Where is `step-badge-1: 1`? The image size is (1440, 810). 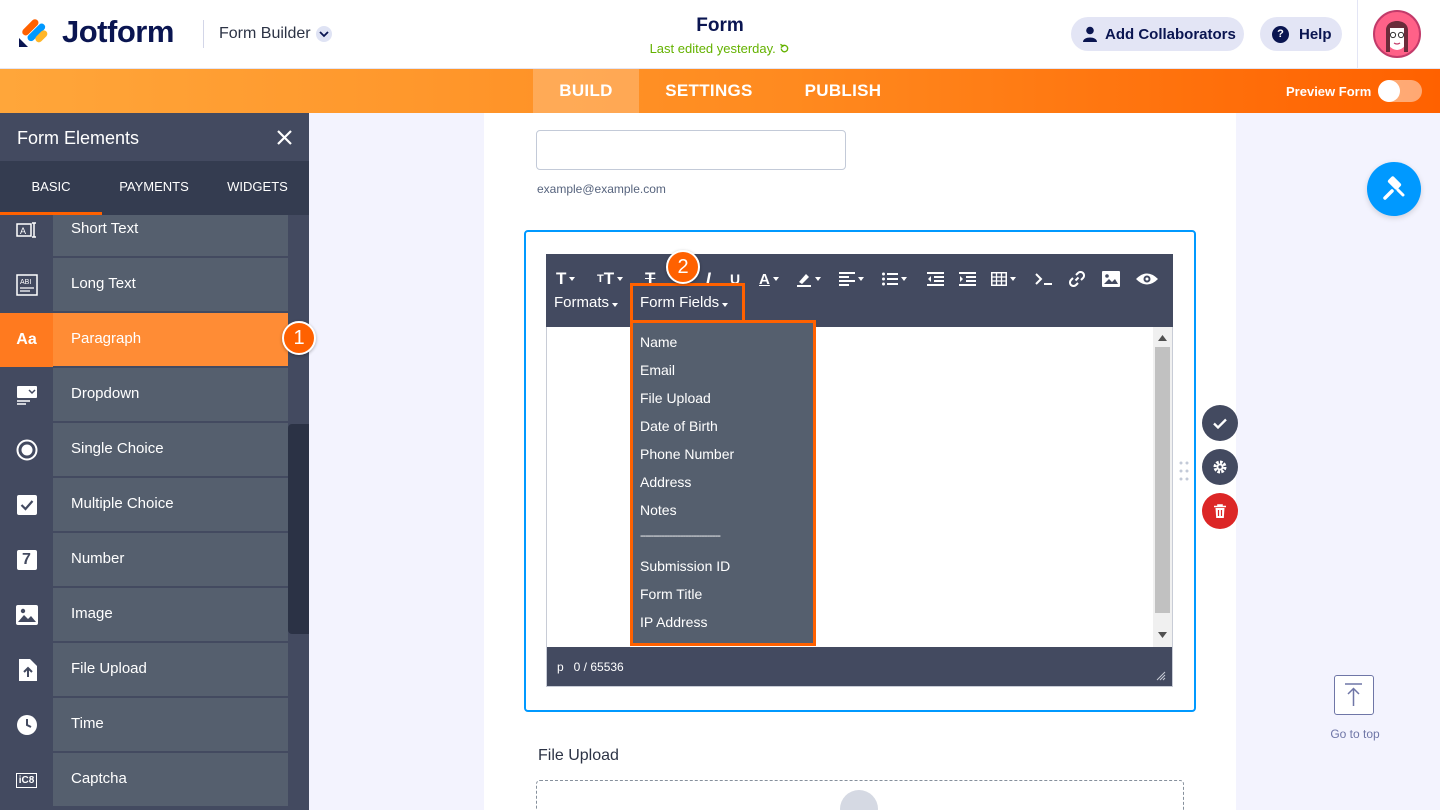 step-badge-1: 1 is located at coordinates (299, 338).